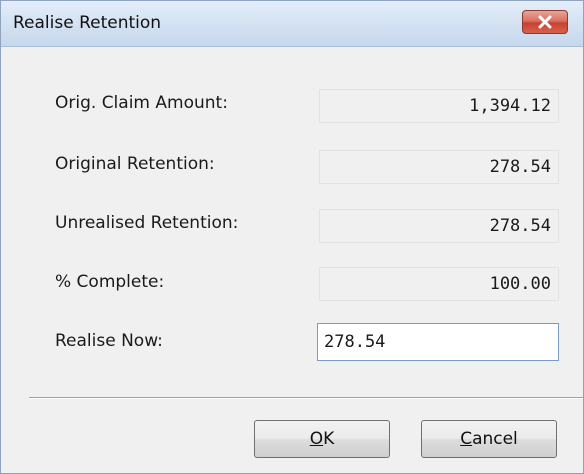 This screenshot has width=584, height=474. I want to click on original-retention-label: Original Retention:, so click(135, 164).